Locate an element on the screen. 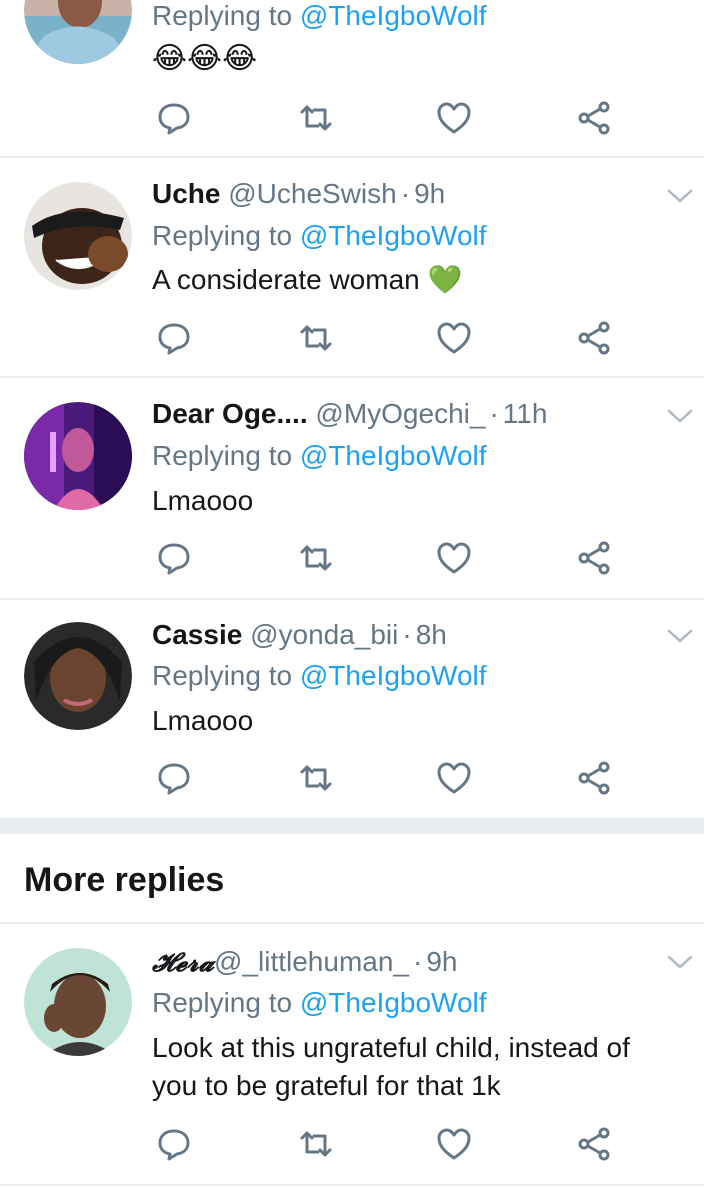 This screenshot has width=704, height=1188. display-name: 𝓗𝓮𝓻𝓪 is located at coordinates (183, 963).